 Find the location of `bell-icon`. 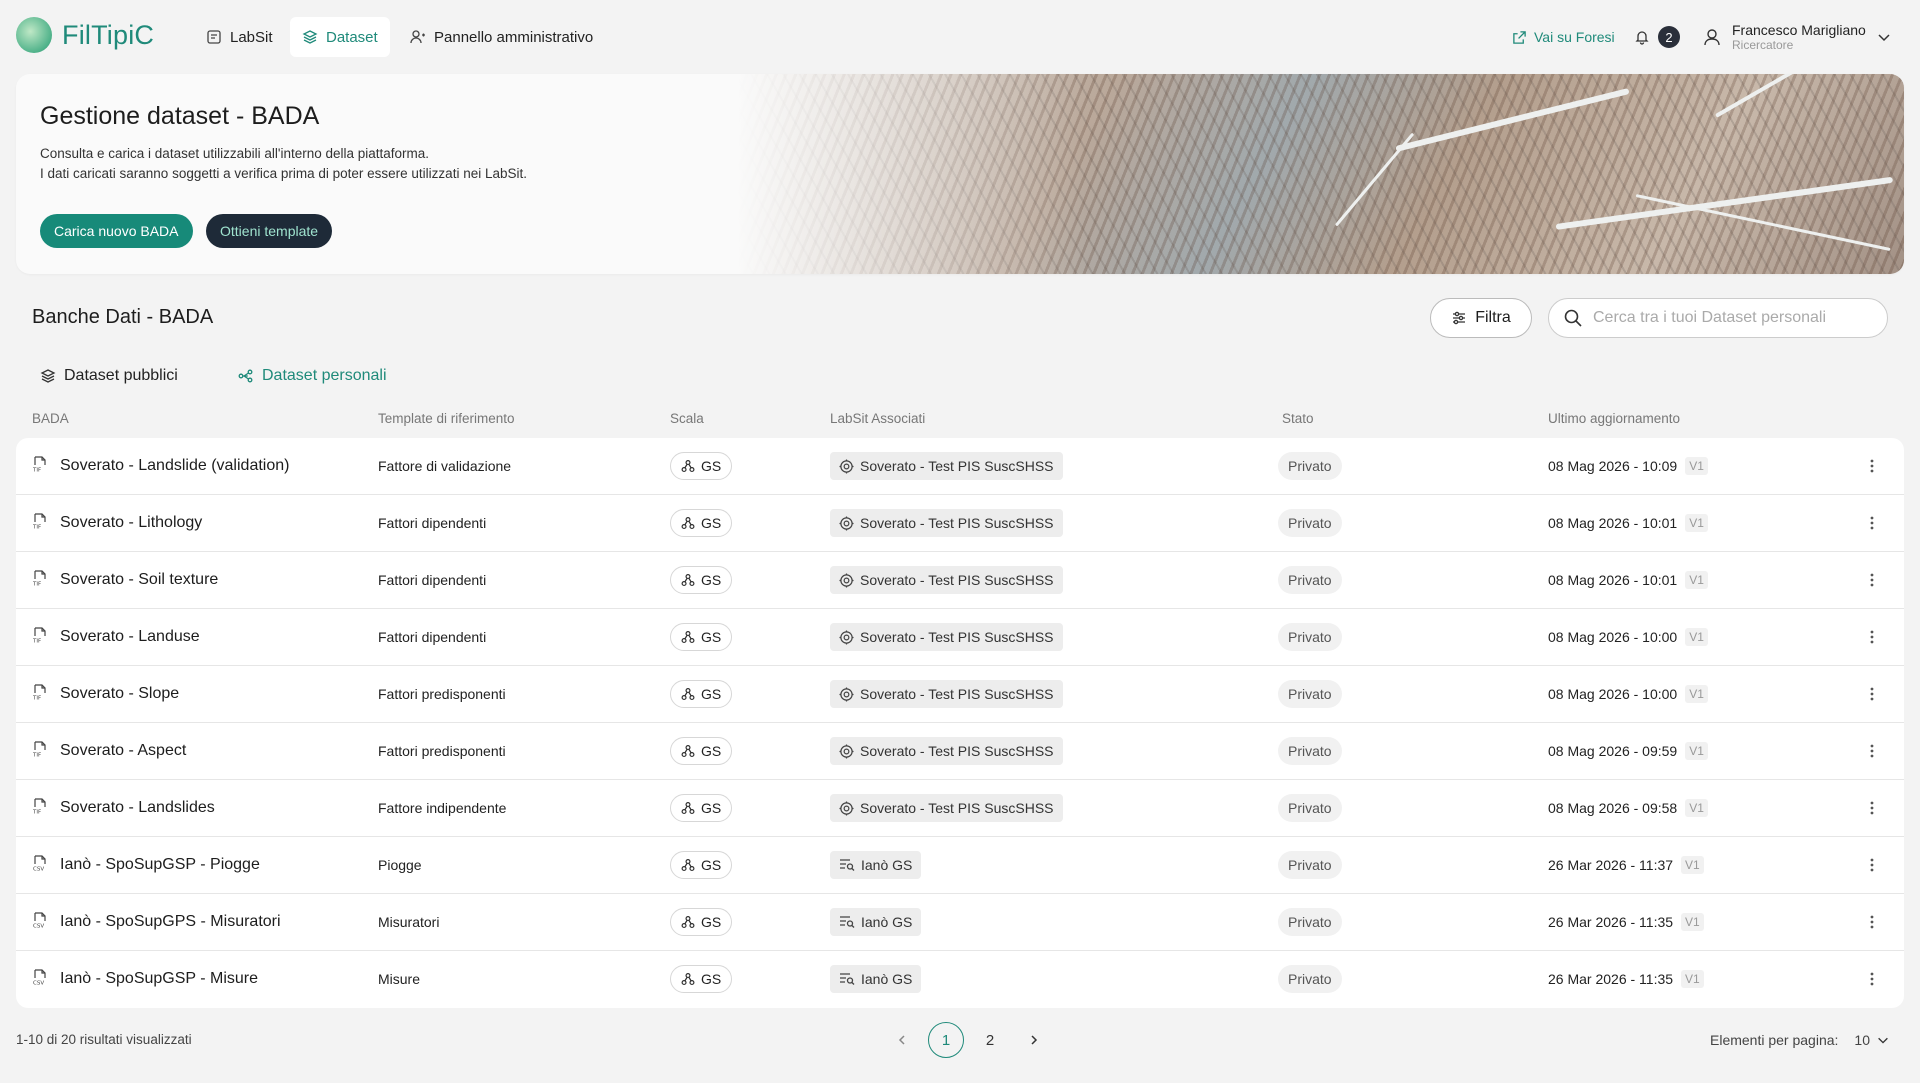

bell-icon is located at coordinates (1642, 38).